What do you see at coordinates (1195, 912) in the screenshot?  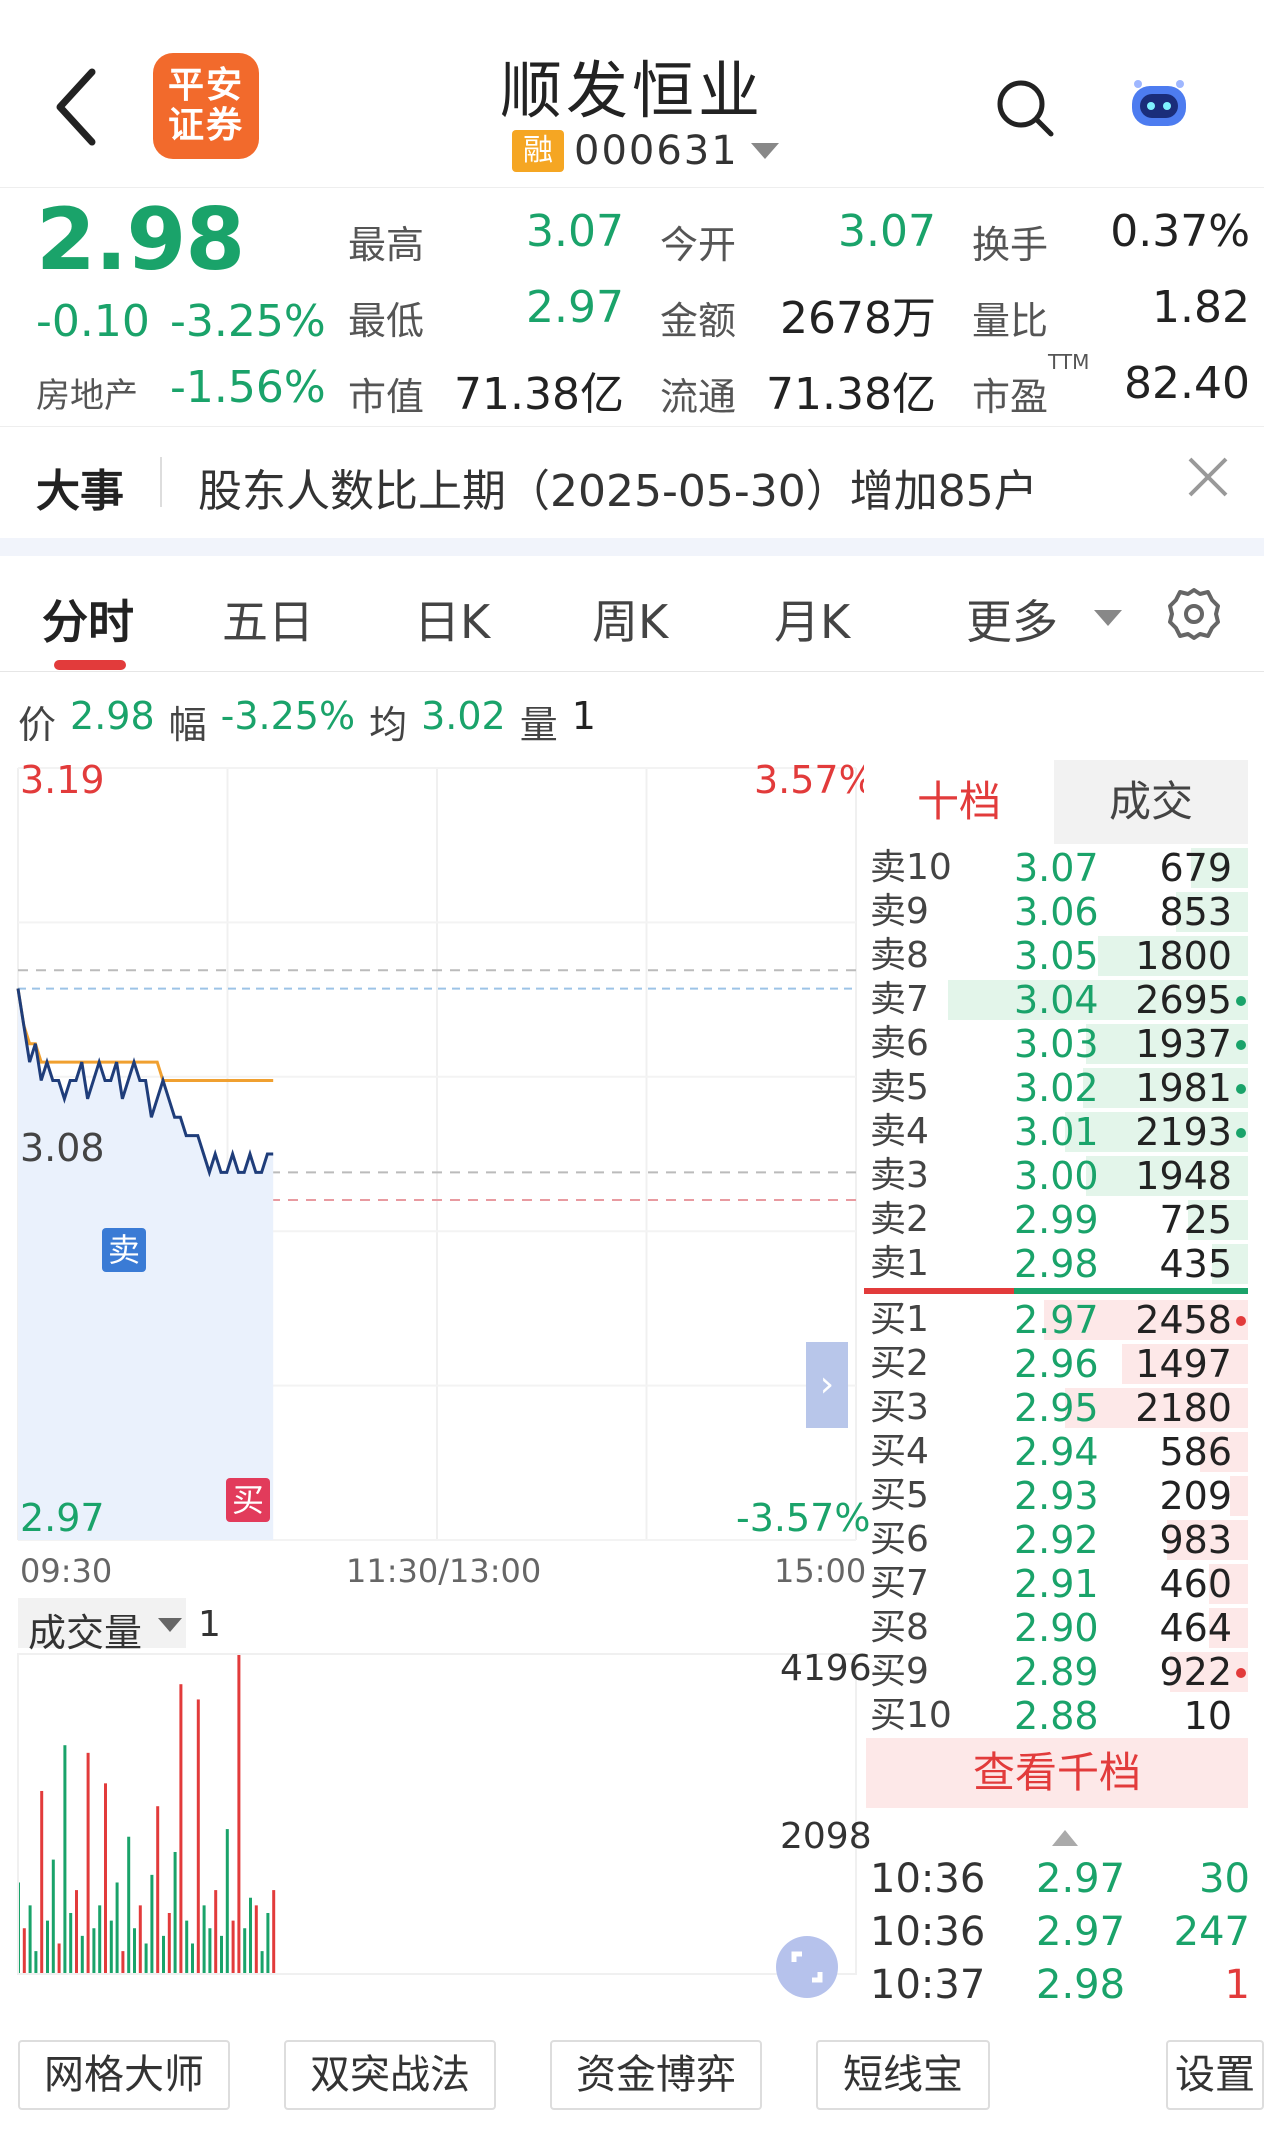 I see `level-volume: 853` at bounding box center [1195, 912].